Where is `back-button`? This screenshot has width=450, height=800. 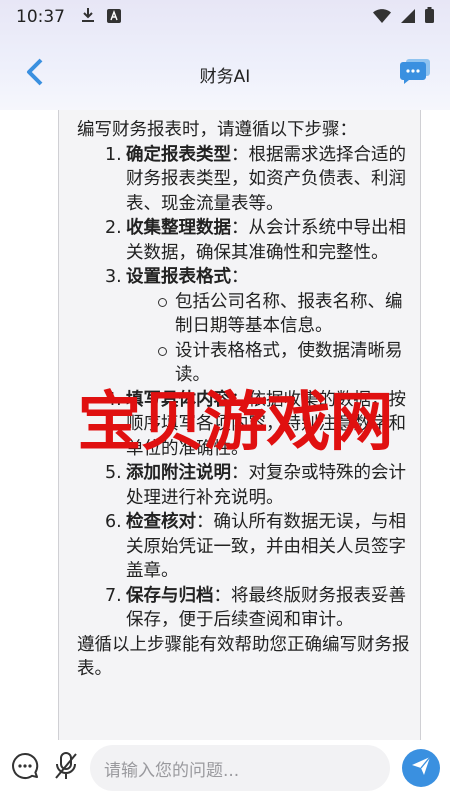 back-button is located at coordinates (35, 74).